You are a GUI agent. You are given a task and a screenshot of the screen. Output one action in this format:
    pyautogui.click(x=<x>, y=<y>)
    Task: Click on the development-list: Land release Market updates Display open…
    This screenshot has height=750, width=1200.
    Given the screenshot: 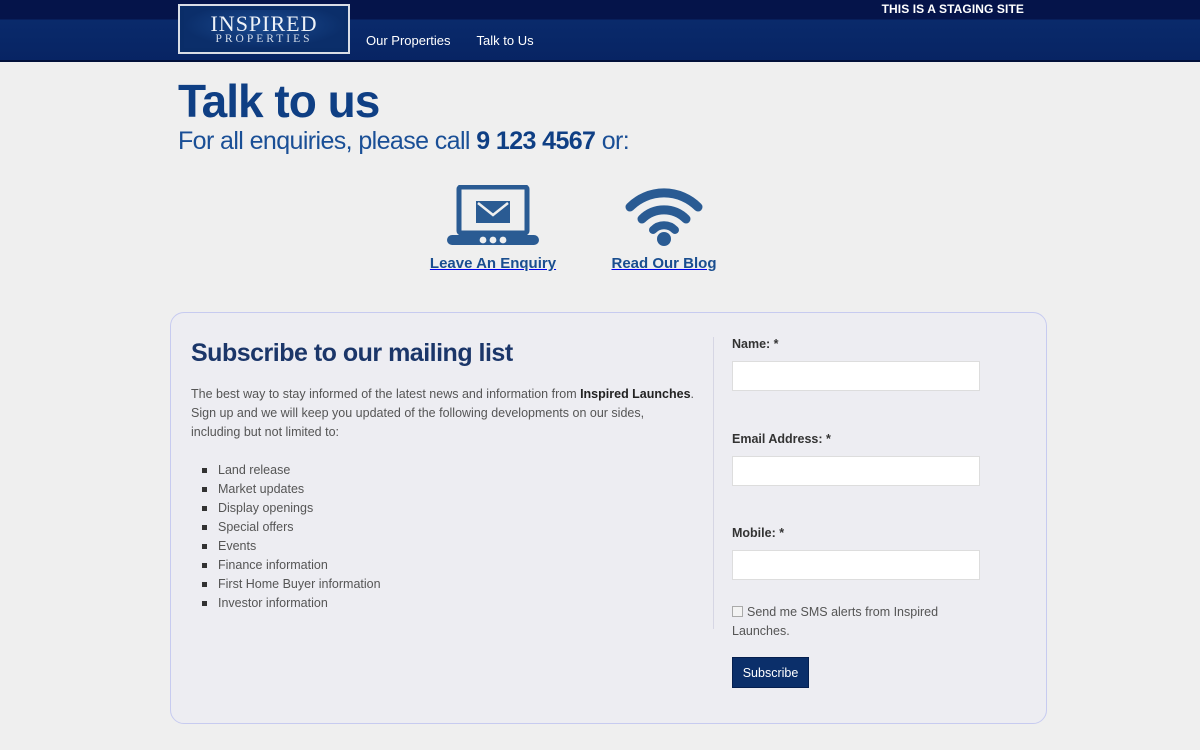 What is the action you would take?
    pyautogui.click(x=291, y=537)
    